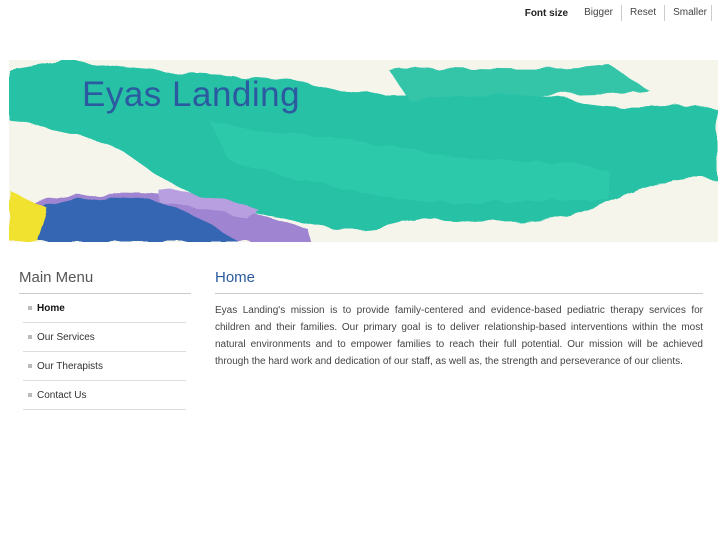 Image resolution: width=727 pixels, height=545 pixels. What do you see at coordinates (51, 308) in the screenshot?
I see `menu-item-label: Home` at bounding box center [51, 308].